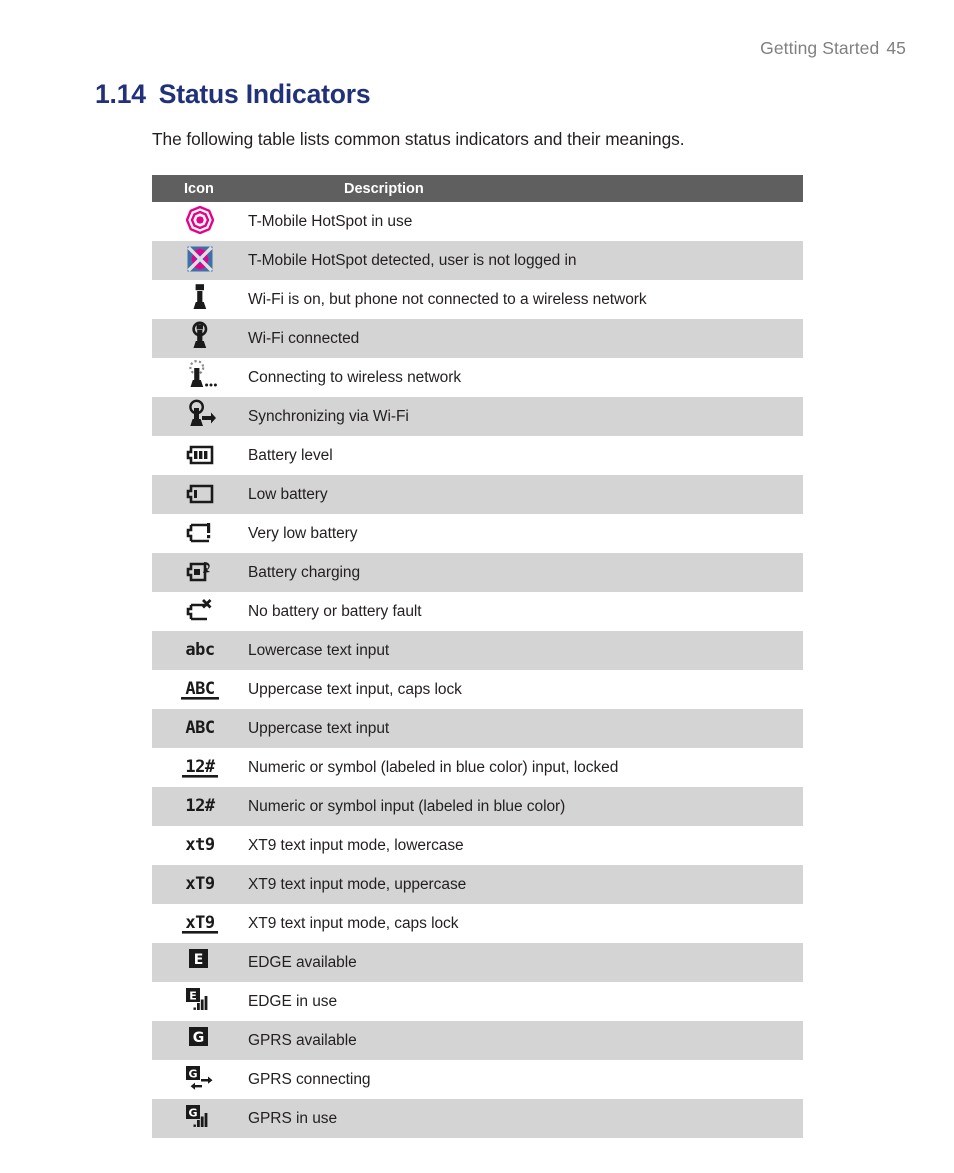 This screenshot has width=954, height=1173. Describe the element at coordinates (477, 728) in the screenshot. I see `table-row: ABC Uppercase text input` at that location.